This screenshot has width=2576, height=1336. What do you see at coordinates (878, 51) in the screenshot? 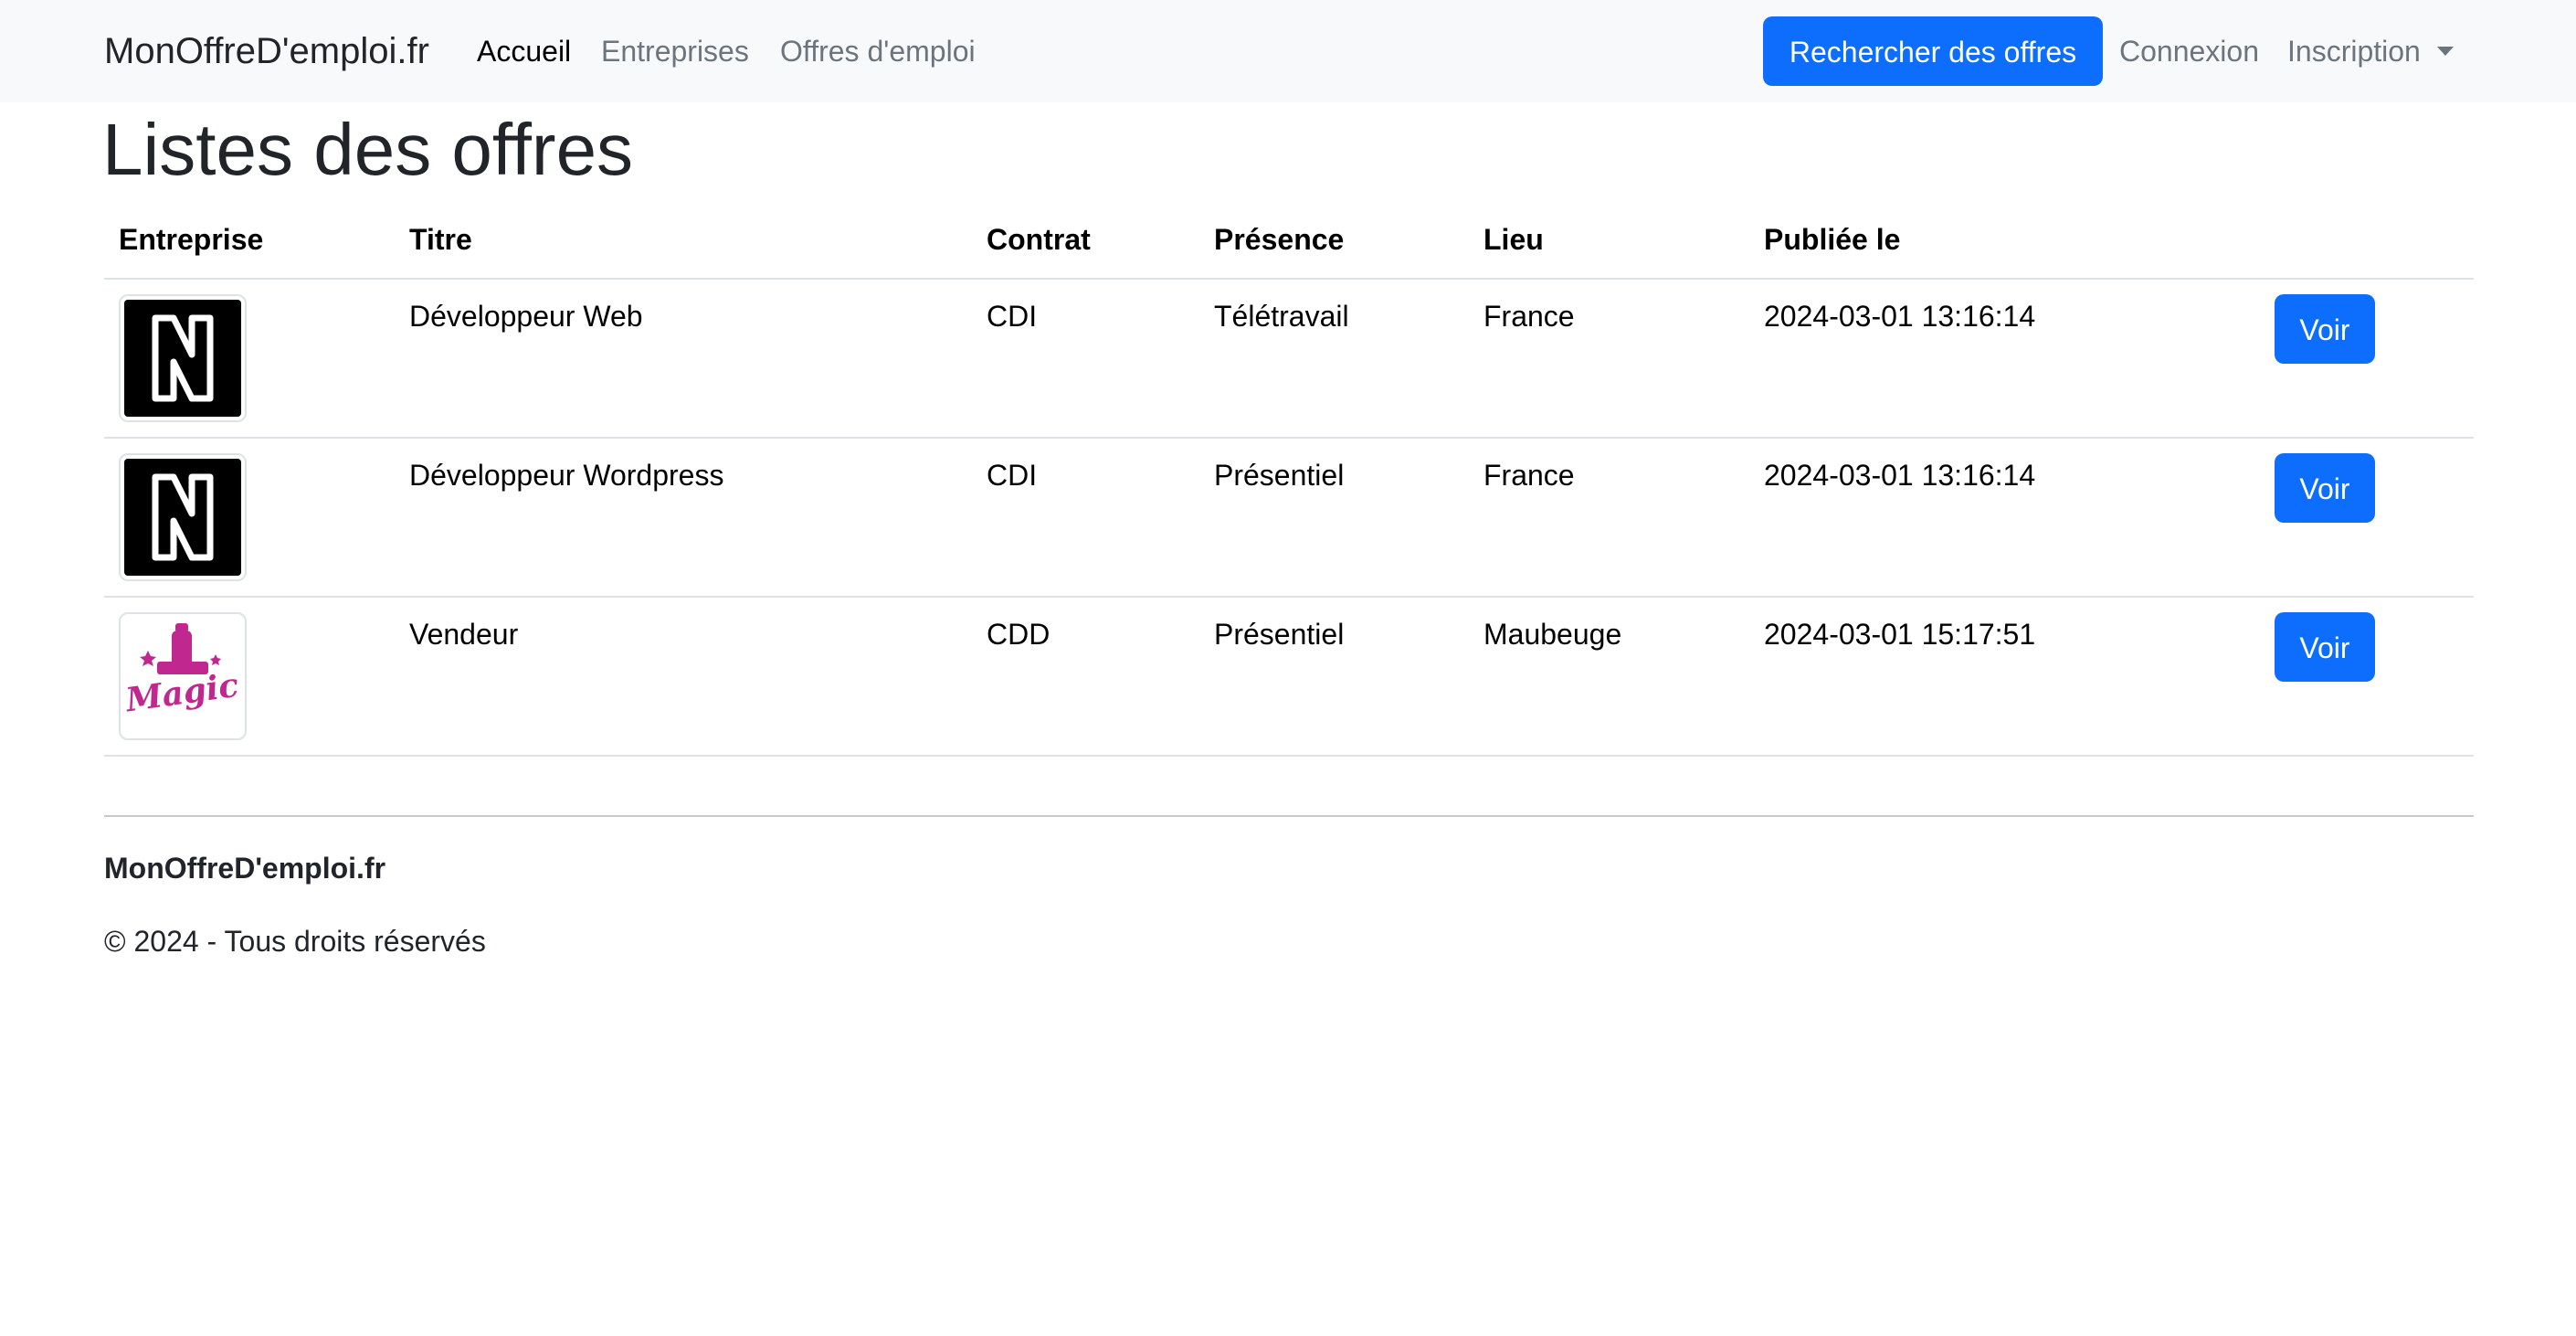
I see `nav-link-offres: Offres d'emploi` at bounding box center [878, 51].